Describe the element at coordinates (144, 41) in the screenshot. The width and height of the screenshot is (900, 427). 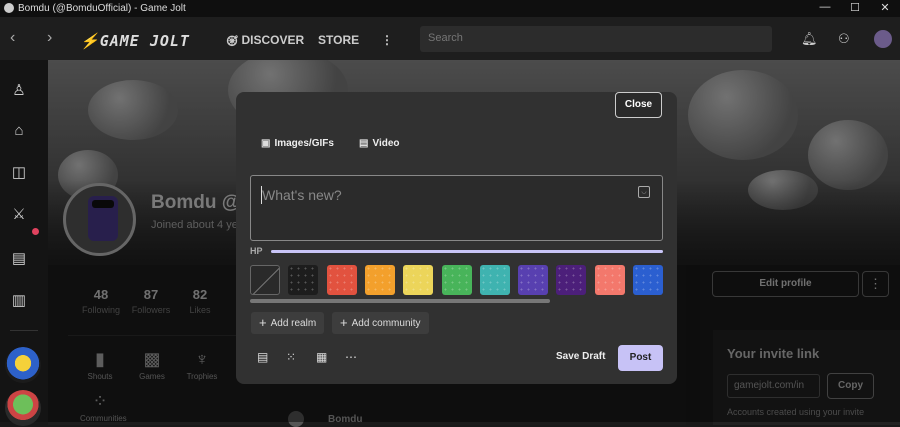
I see `logo-text: GAME JOLT` at that location.